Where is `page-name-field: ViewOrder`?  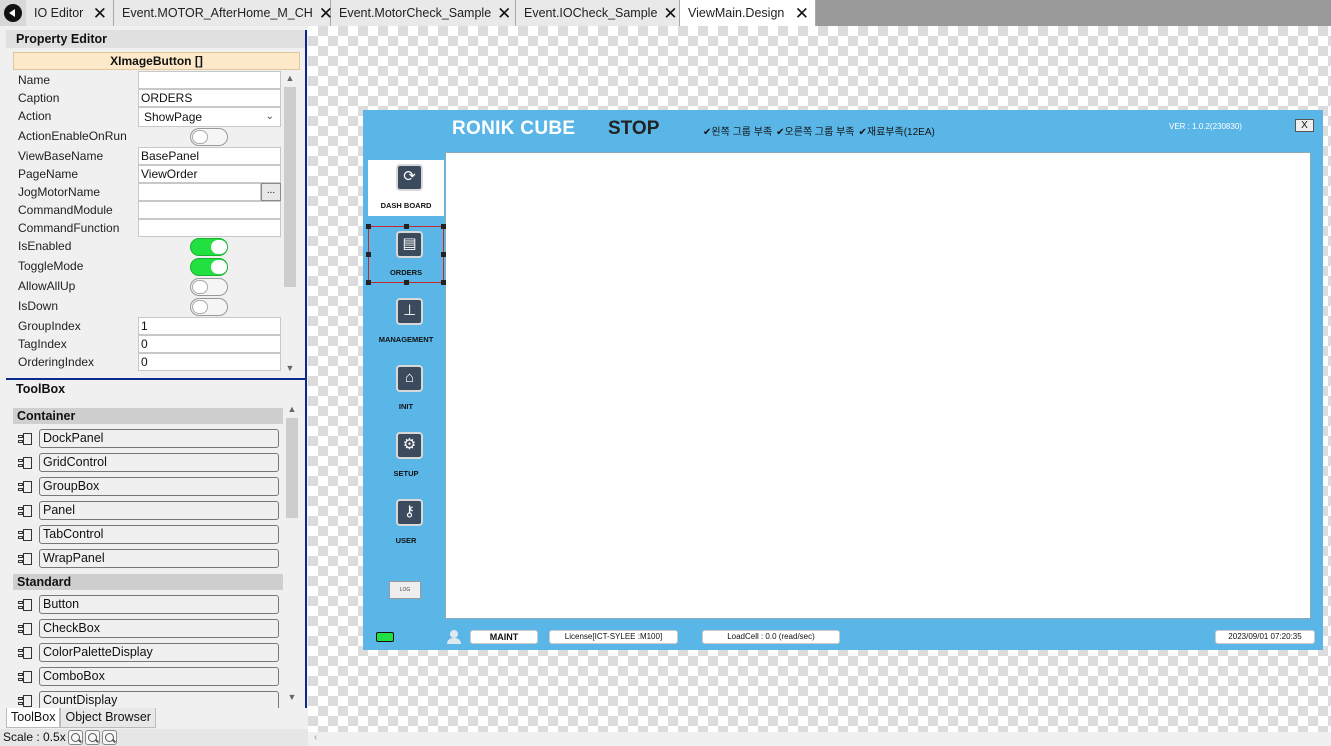
page-name-field: ViewOrder is located at coordinates (209, 174).